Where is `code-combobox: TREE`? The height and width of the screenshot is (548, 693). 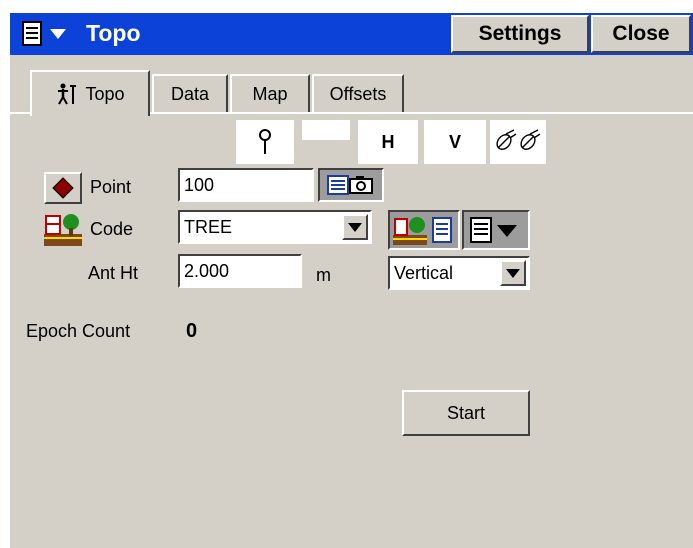
code-combobox: TREE is located at coordinates (275, 227).